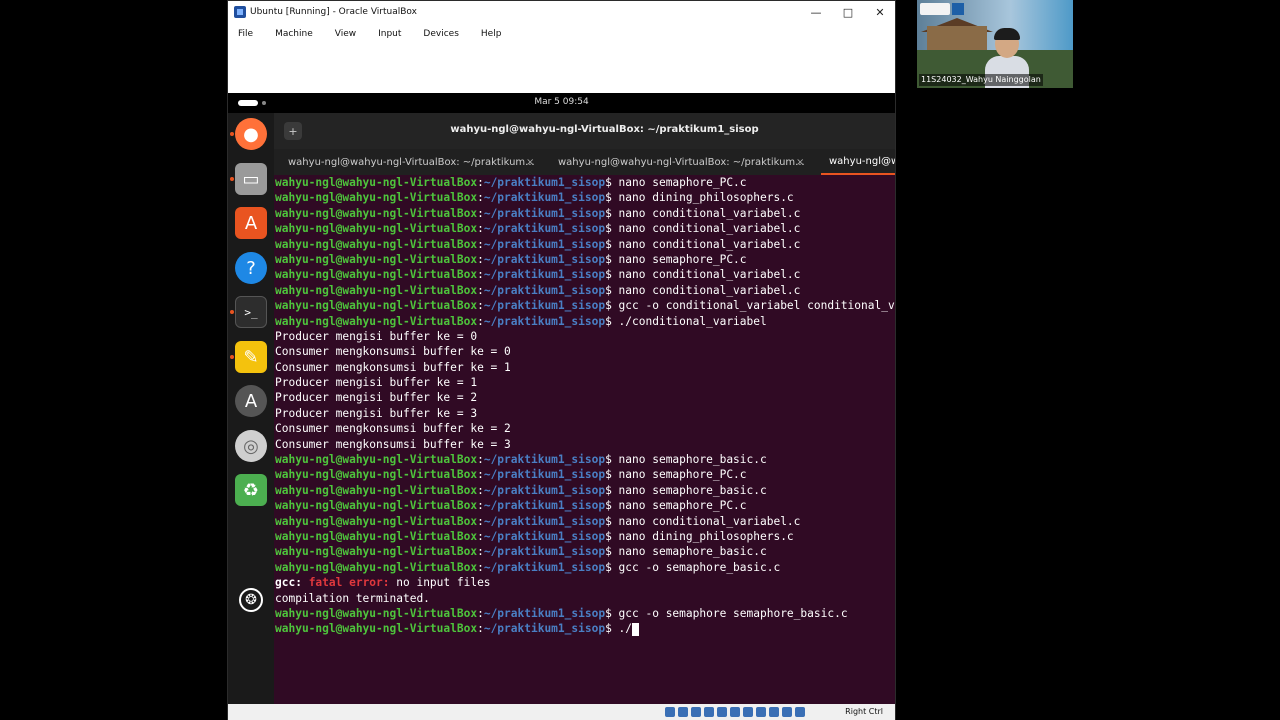  What do you see at coordinates (245, 34) in the screenshot?
I see `menu-file: File` at bounding box center [245, 34].